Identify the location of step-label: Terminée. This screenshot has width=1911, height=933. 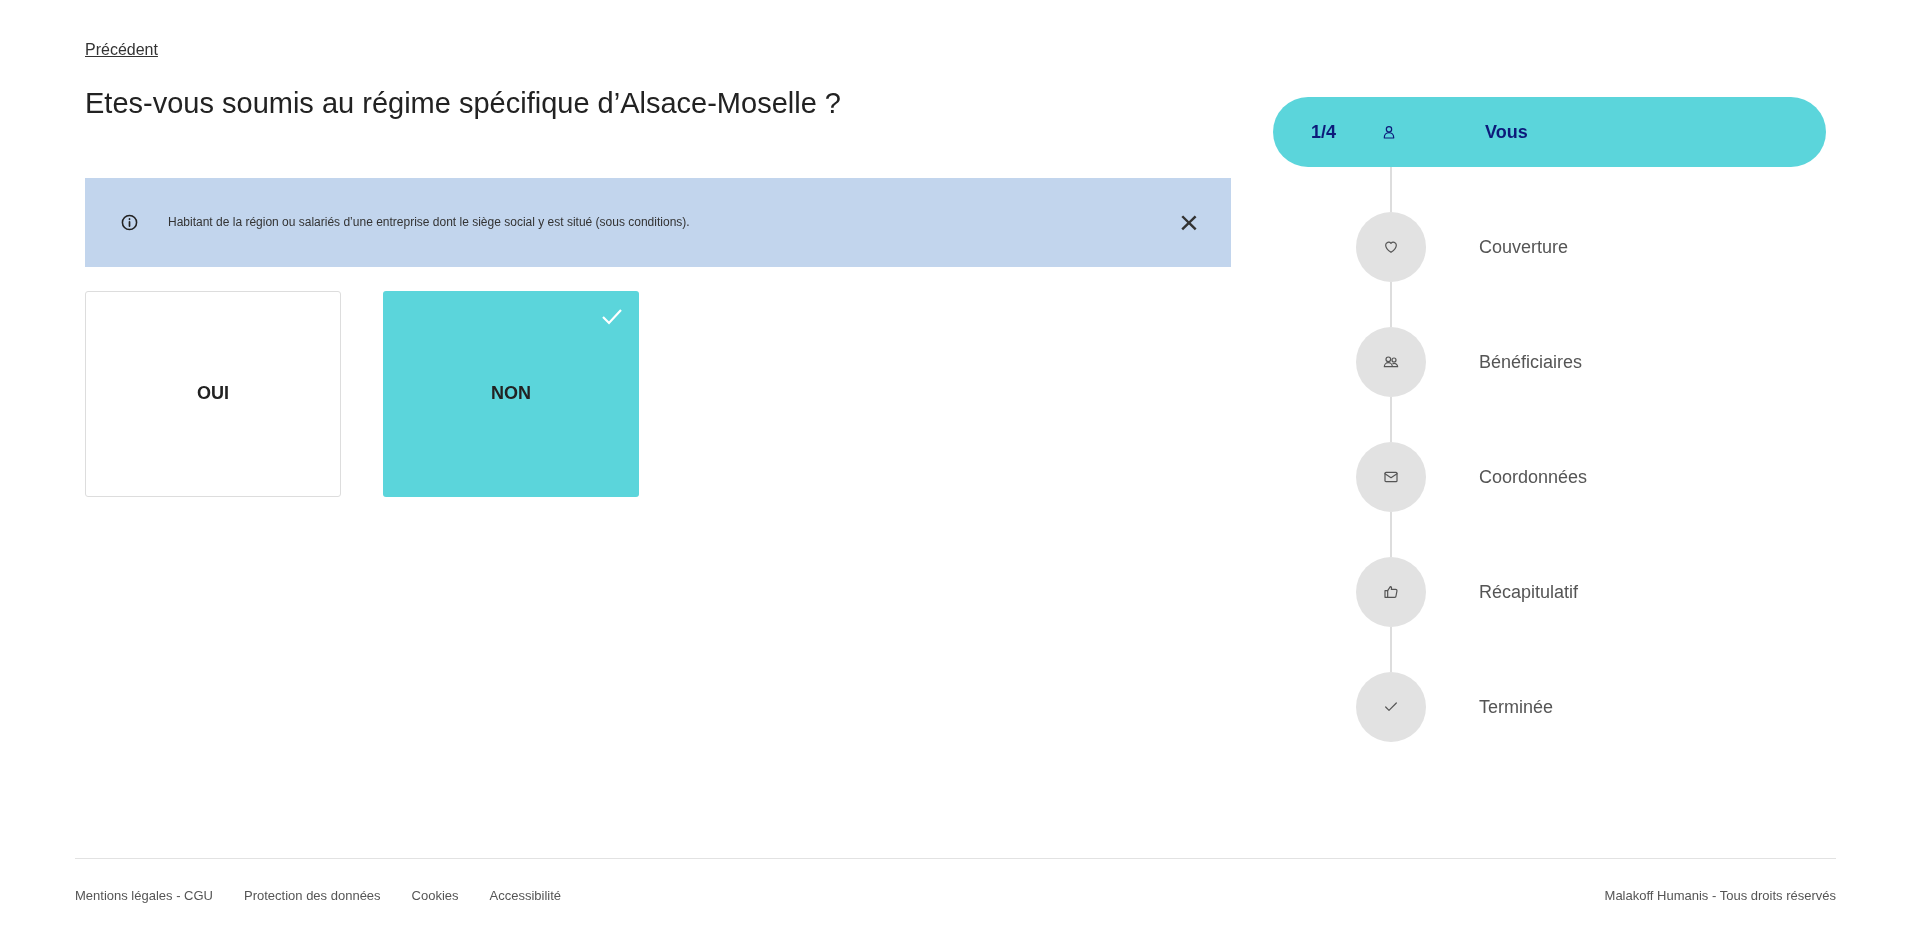
(1515, 707).